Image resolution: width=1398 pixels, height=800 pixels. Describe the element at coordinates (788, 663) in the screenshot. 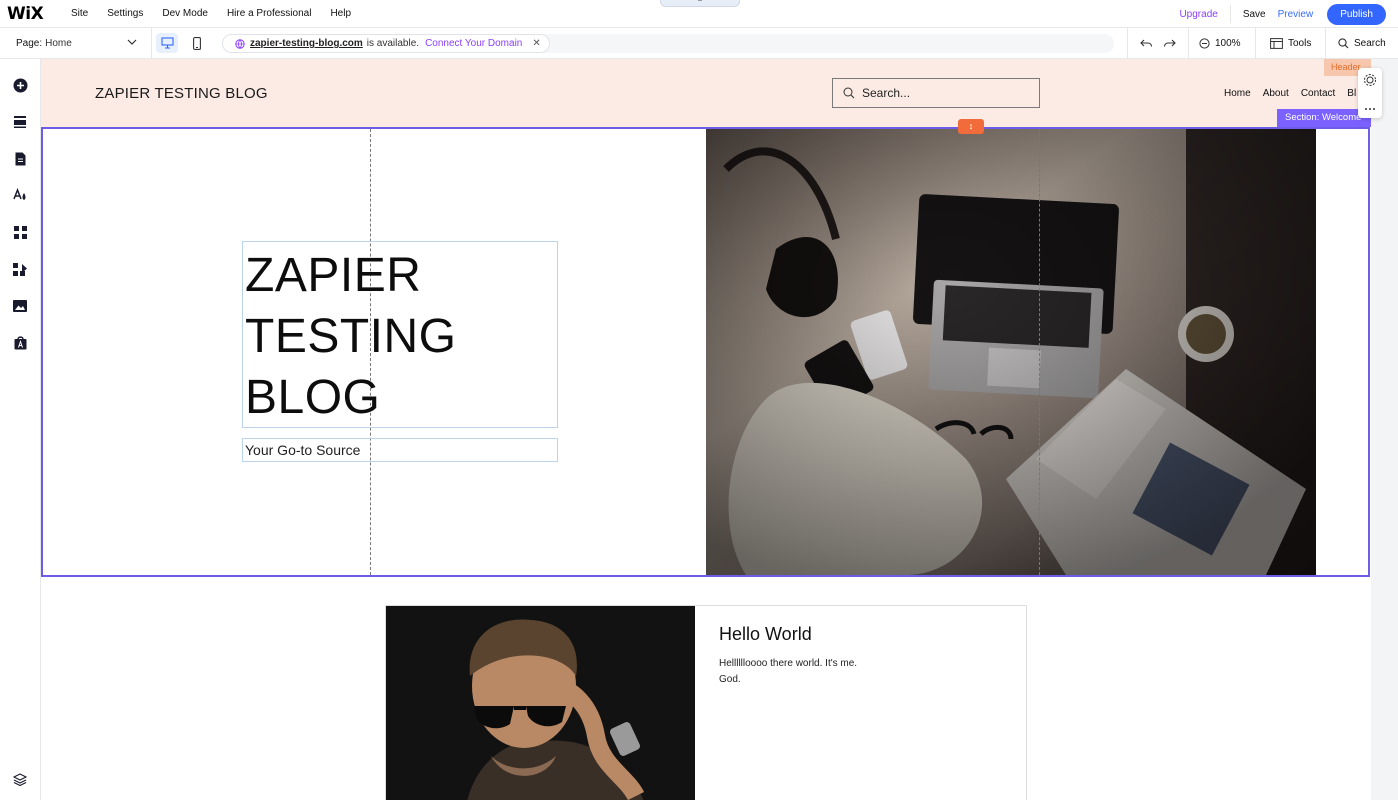

I see `card-text-line: Helllllloooo there world. It's me.` at that location.